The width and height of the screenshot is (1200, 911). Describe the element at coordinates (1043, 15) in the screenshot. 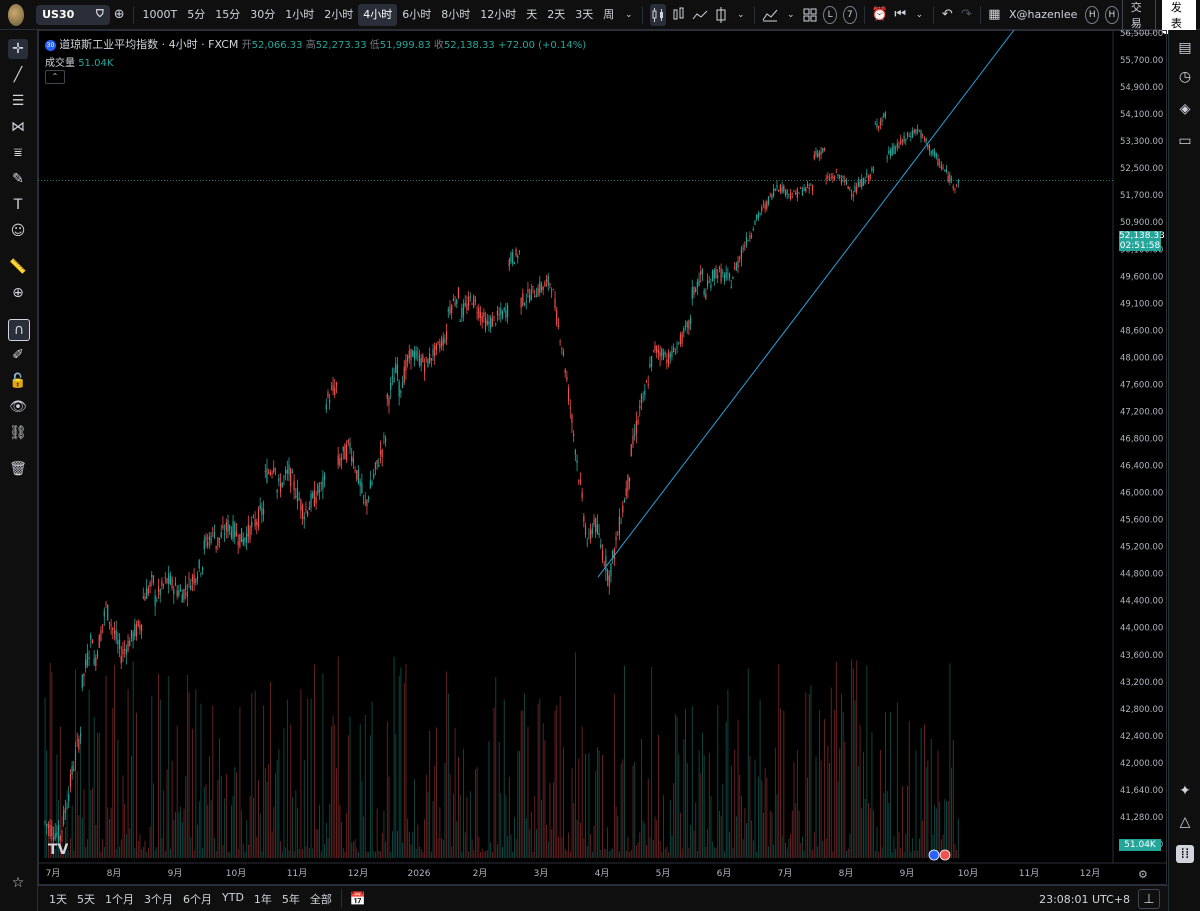

I see `user-handle: X@hazenlee` at that location.